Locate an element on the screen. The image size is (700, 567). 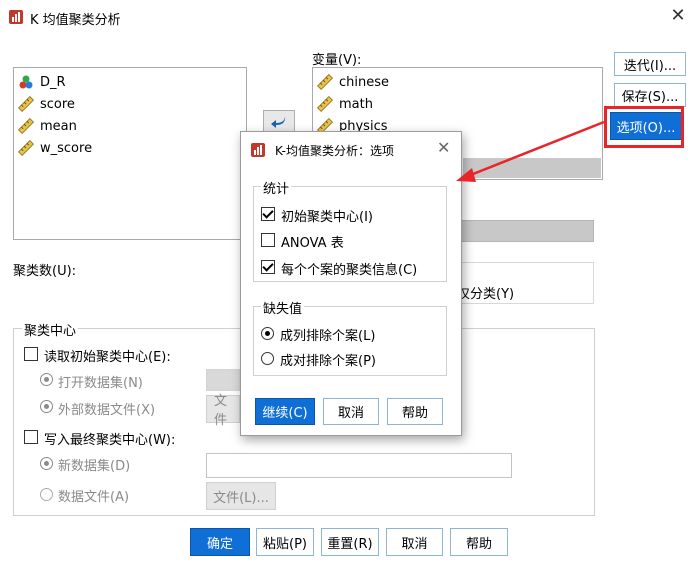
new-dataset-field is located at coordinates (359, 465).